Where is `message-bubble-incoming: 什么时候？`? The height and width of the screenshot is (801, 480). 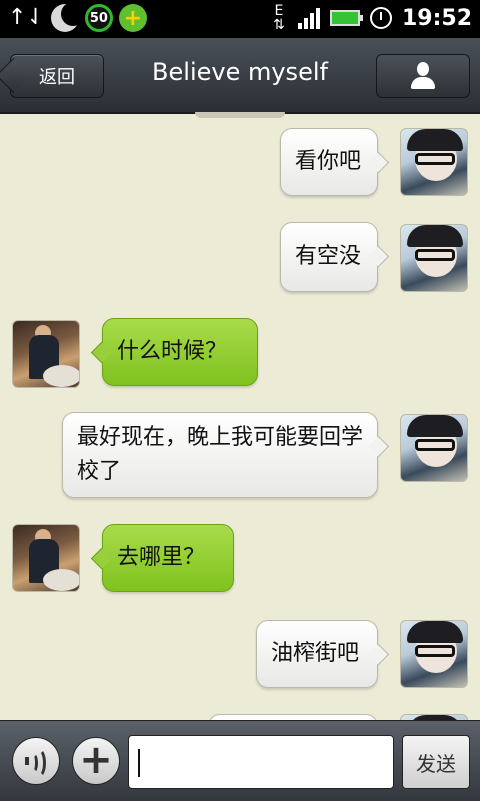 message-bubble-incoming: 什么时候？ is located at coordinates (180, 352).